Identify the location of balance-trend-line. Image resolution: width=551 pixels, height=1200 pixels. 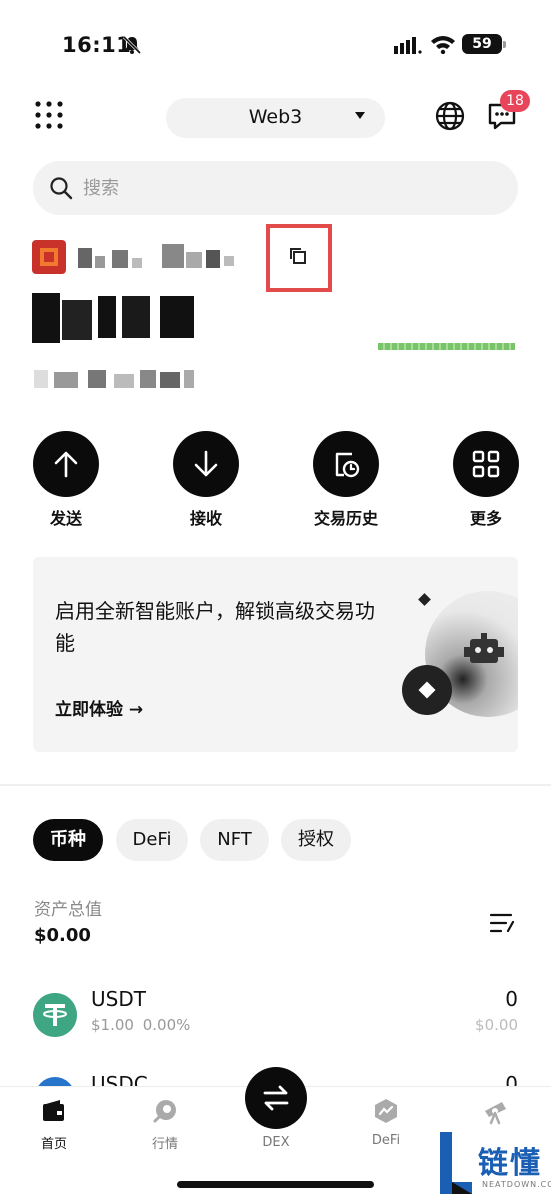
(446, 346).